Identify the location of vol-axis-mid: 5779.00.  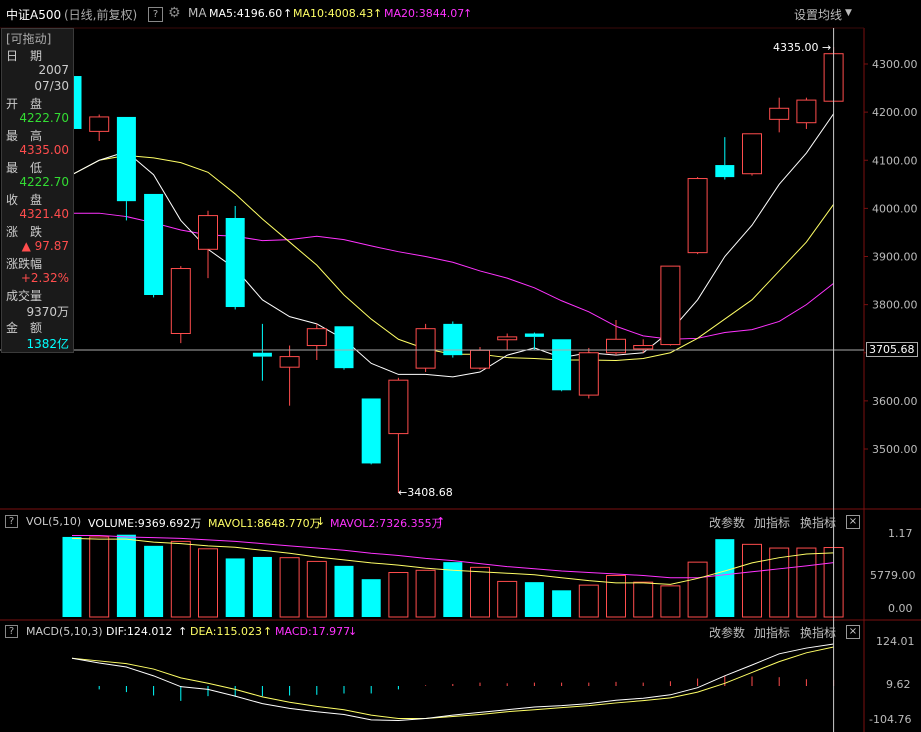
(893, 575).